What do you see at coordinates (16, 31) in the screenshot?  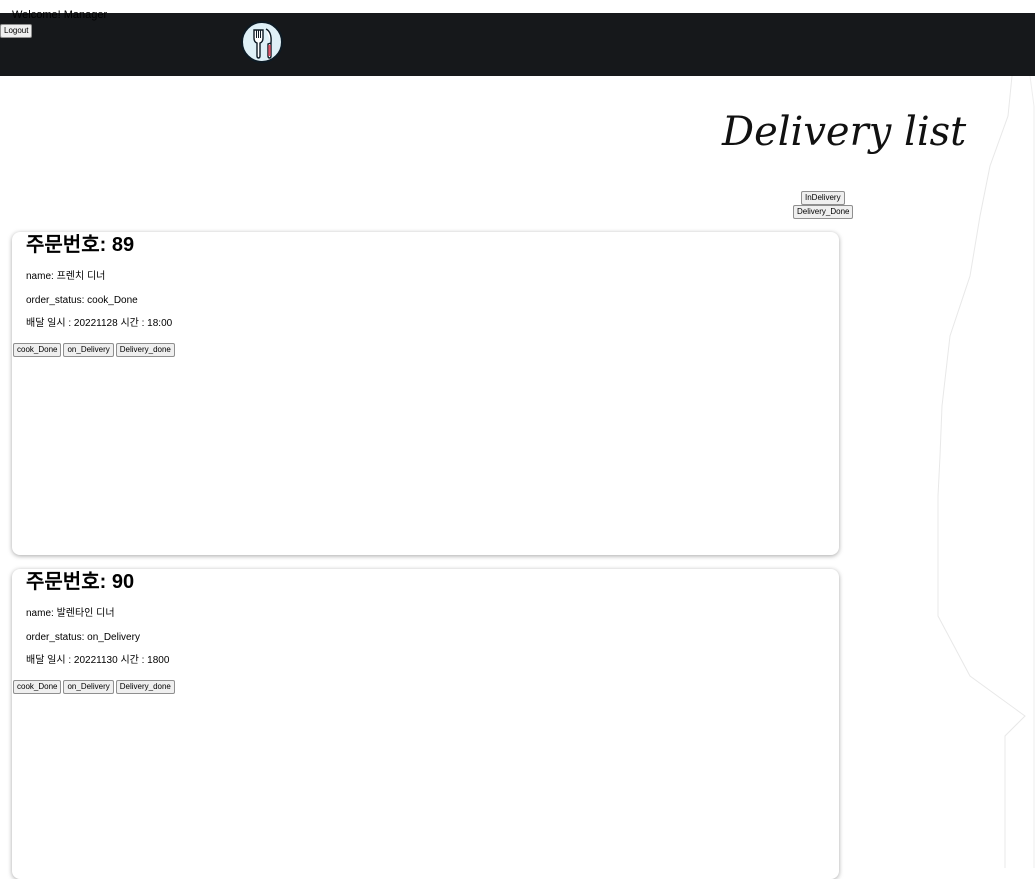 I see `logout-button: Logout` at bounding box center [16, 31].